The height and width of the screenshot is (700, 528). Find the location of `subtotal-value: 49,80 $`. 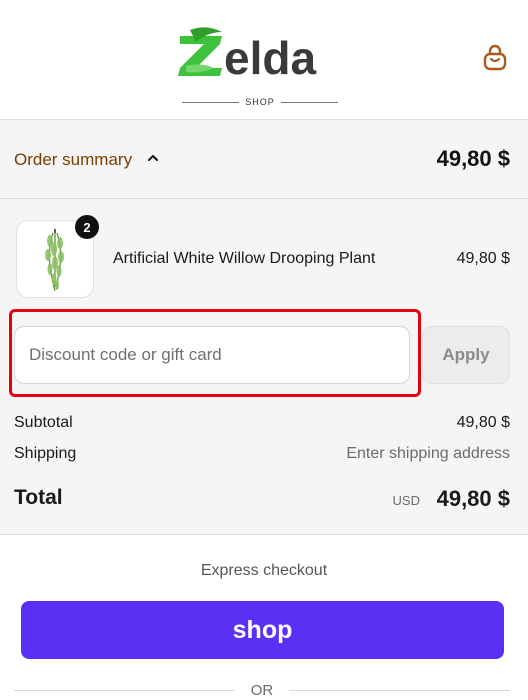

subtotal-value: 49,80 $ is located at coordinates (483, 422).